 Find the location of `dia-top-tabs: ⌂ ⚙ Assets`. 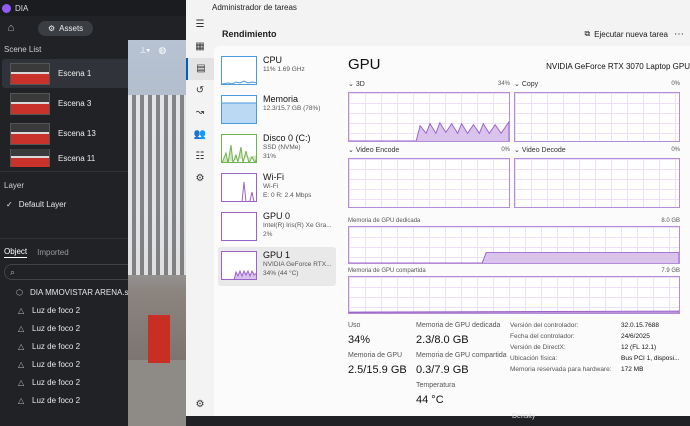

dia-top-tabs: ⌂ ⚙ Assets is located at coordinates (93, 28).